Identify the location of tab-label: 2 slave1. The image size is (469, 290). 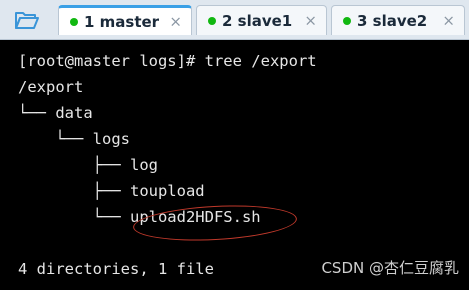
(257, 20).